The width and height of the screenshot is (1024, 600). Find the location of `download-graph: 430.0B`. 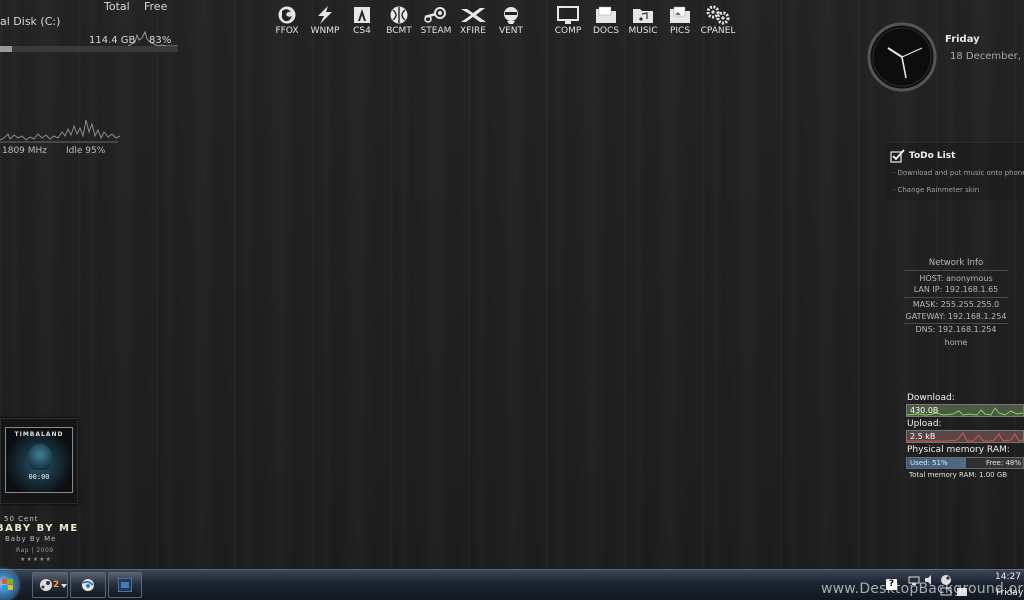

download-graph: 430.0B is located at coordinates (965, 410).